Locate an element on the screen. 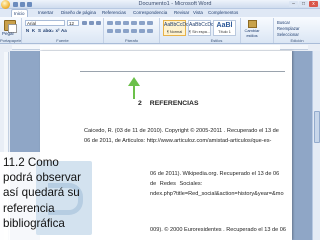 The width and height of the screenshot is (320, 240). bold-button: N is located at coordinates (27, 30).